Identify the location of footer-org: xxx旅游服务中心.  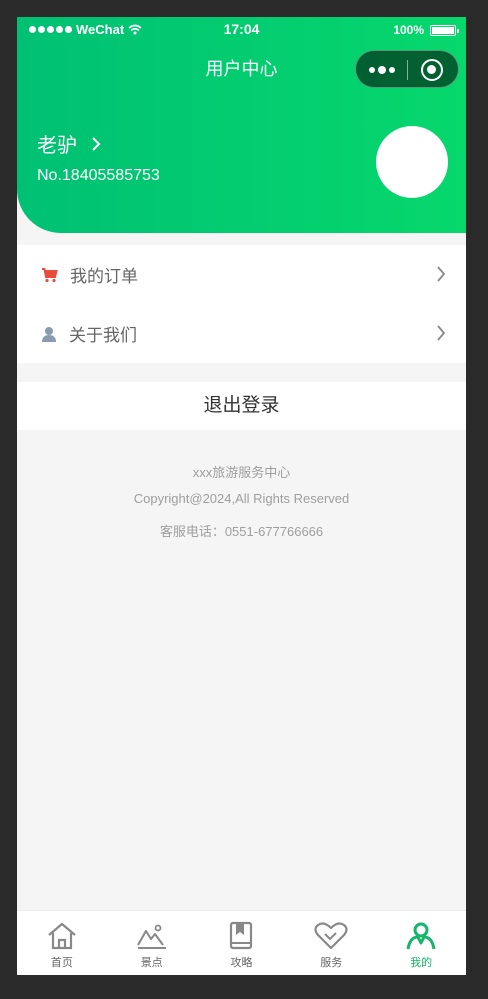
(241, 472).